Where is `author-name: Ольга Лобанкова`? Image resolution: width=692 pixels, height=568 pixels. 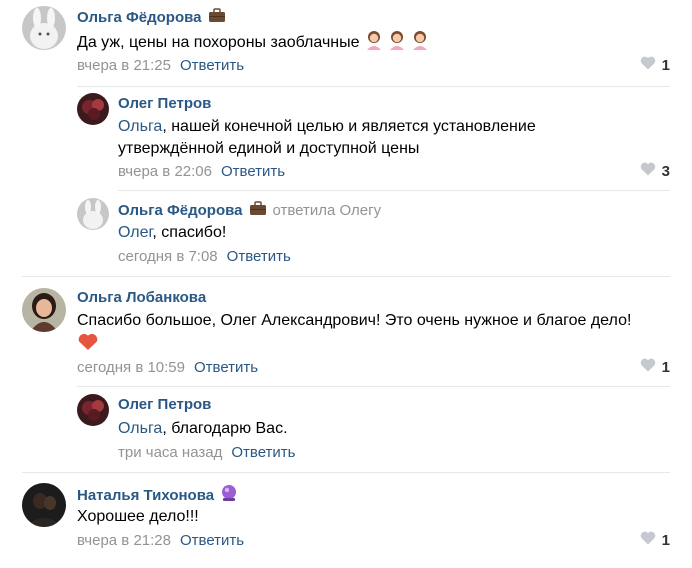 author-name: Ольга Лобанкова is located at coordinates (141, 297).